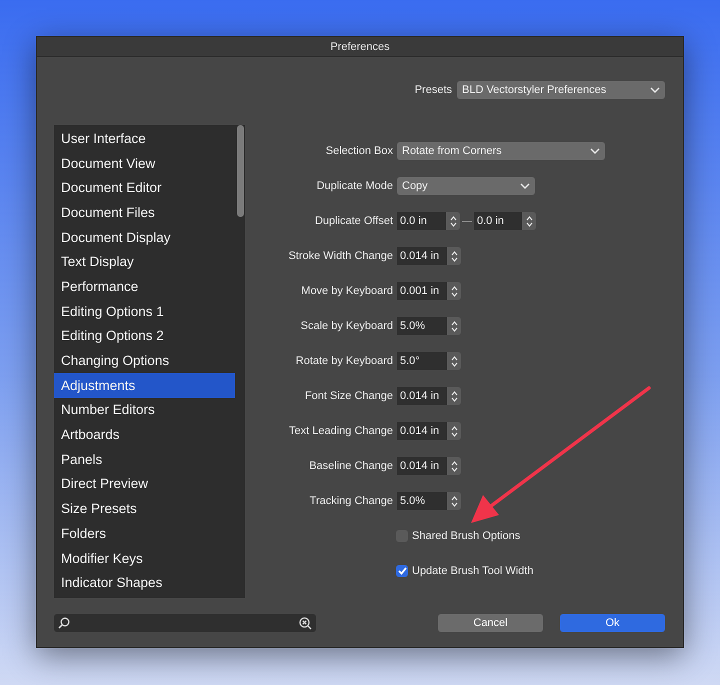 The width and height of the screenshot is (720, 685). I want to click on search-icon, so click(64, 623).